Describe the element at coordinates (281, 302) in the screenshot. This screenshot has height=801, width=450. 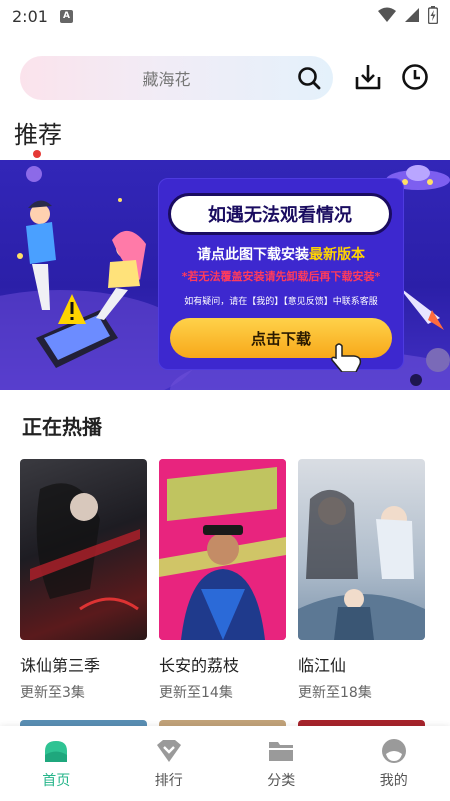
I see `banner-help-text: 如有疑问，请在【我的】【意见反馈】中联系客服` at that location.